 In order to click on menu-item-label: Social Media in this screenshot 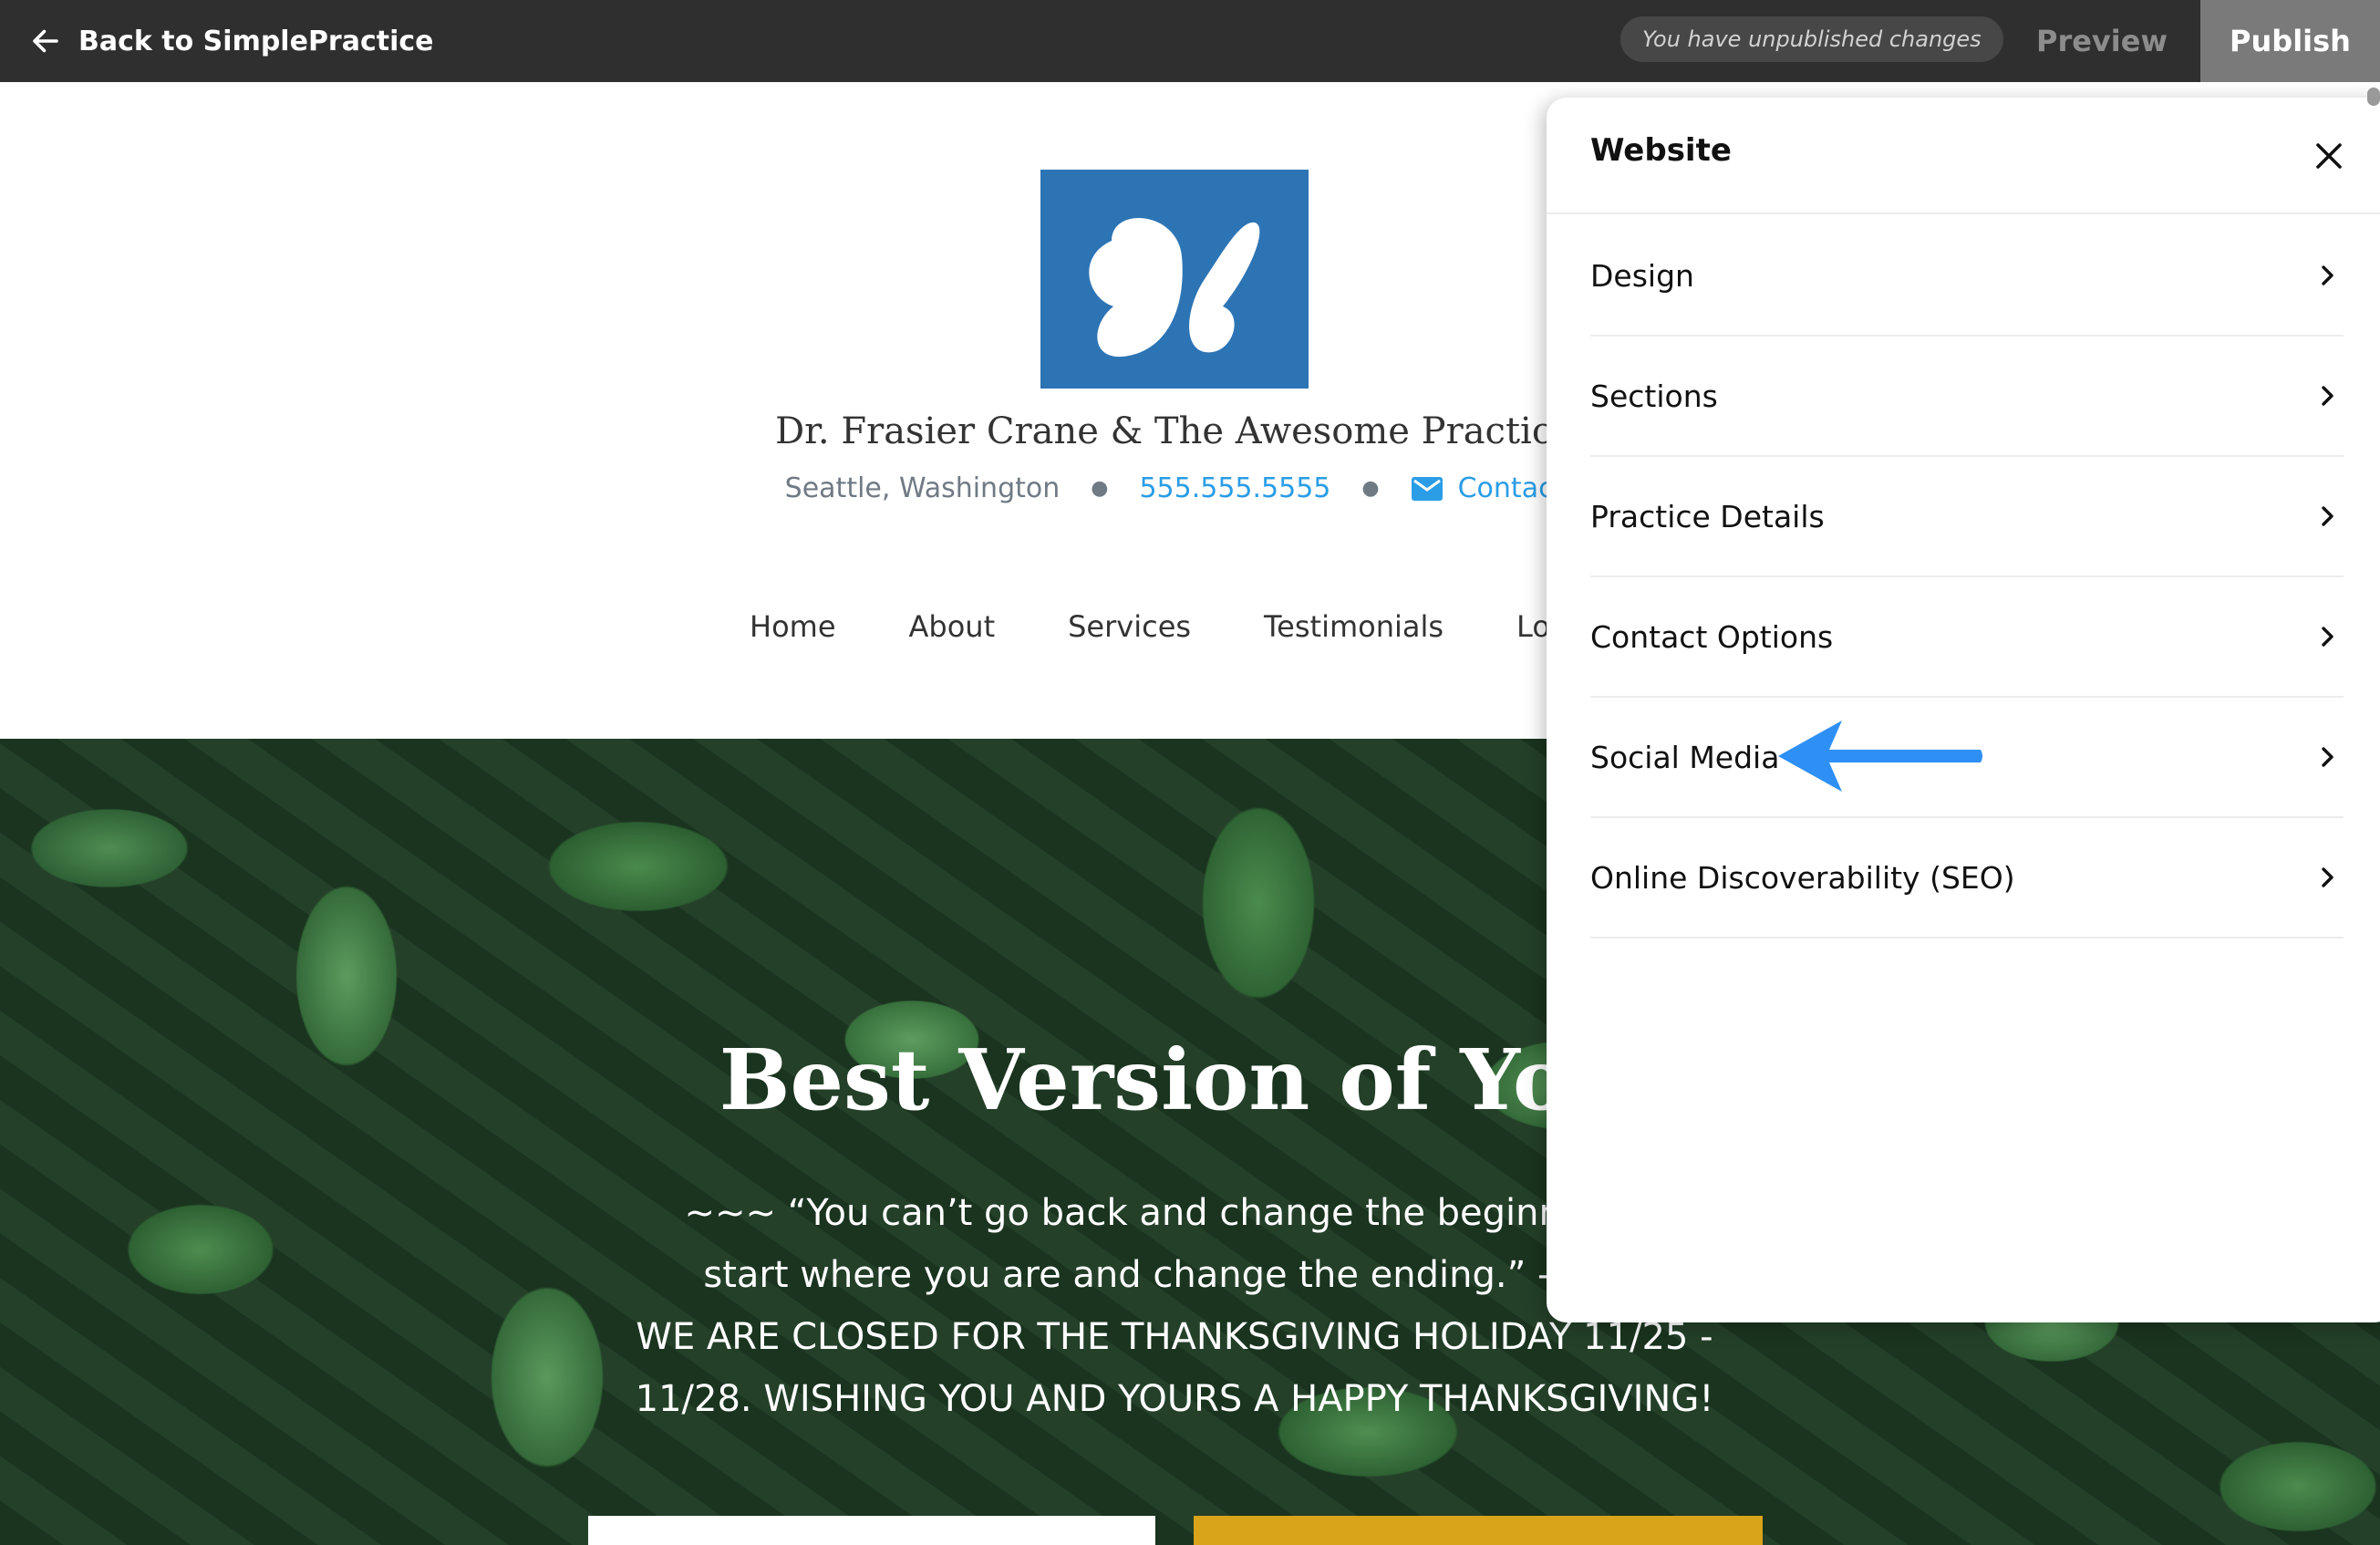, I will do `click(1685, 757)`.